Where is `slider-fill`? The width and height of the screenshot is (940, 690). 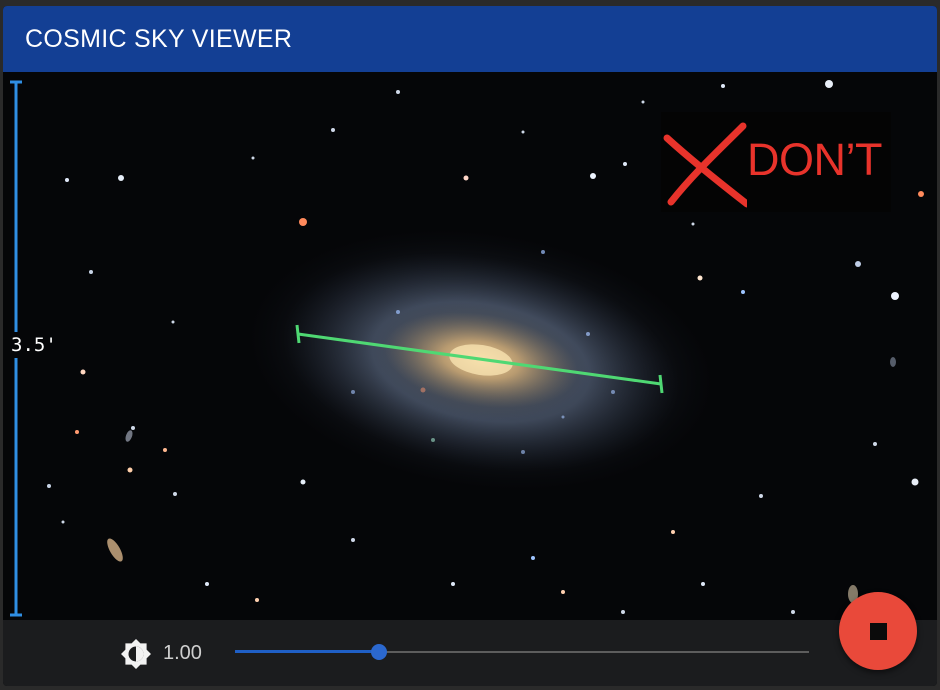
slider-fill is located at coordinates (307, 651).